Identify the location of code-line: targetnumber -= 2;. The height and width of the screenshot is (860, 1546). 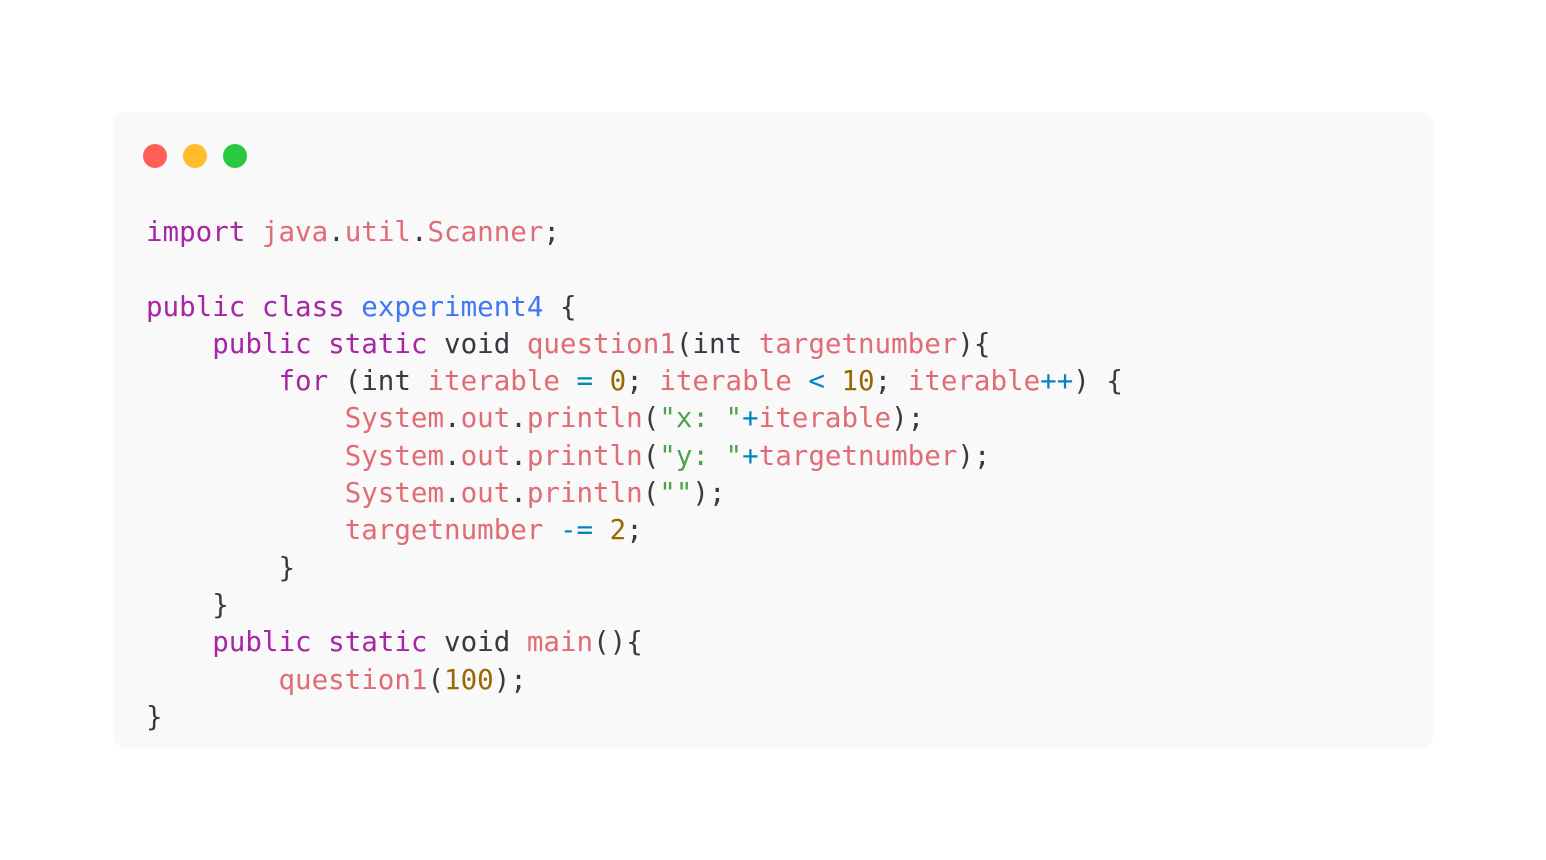
(634, 530).